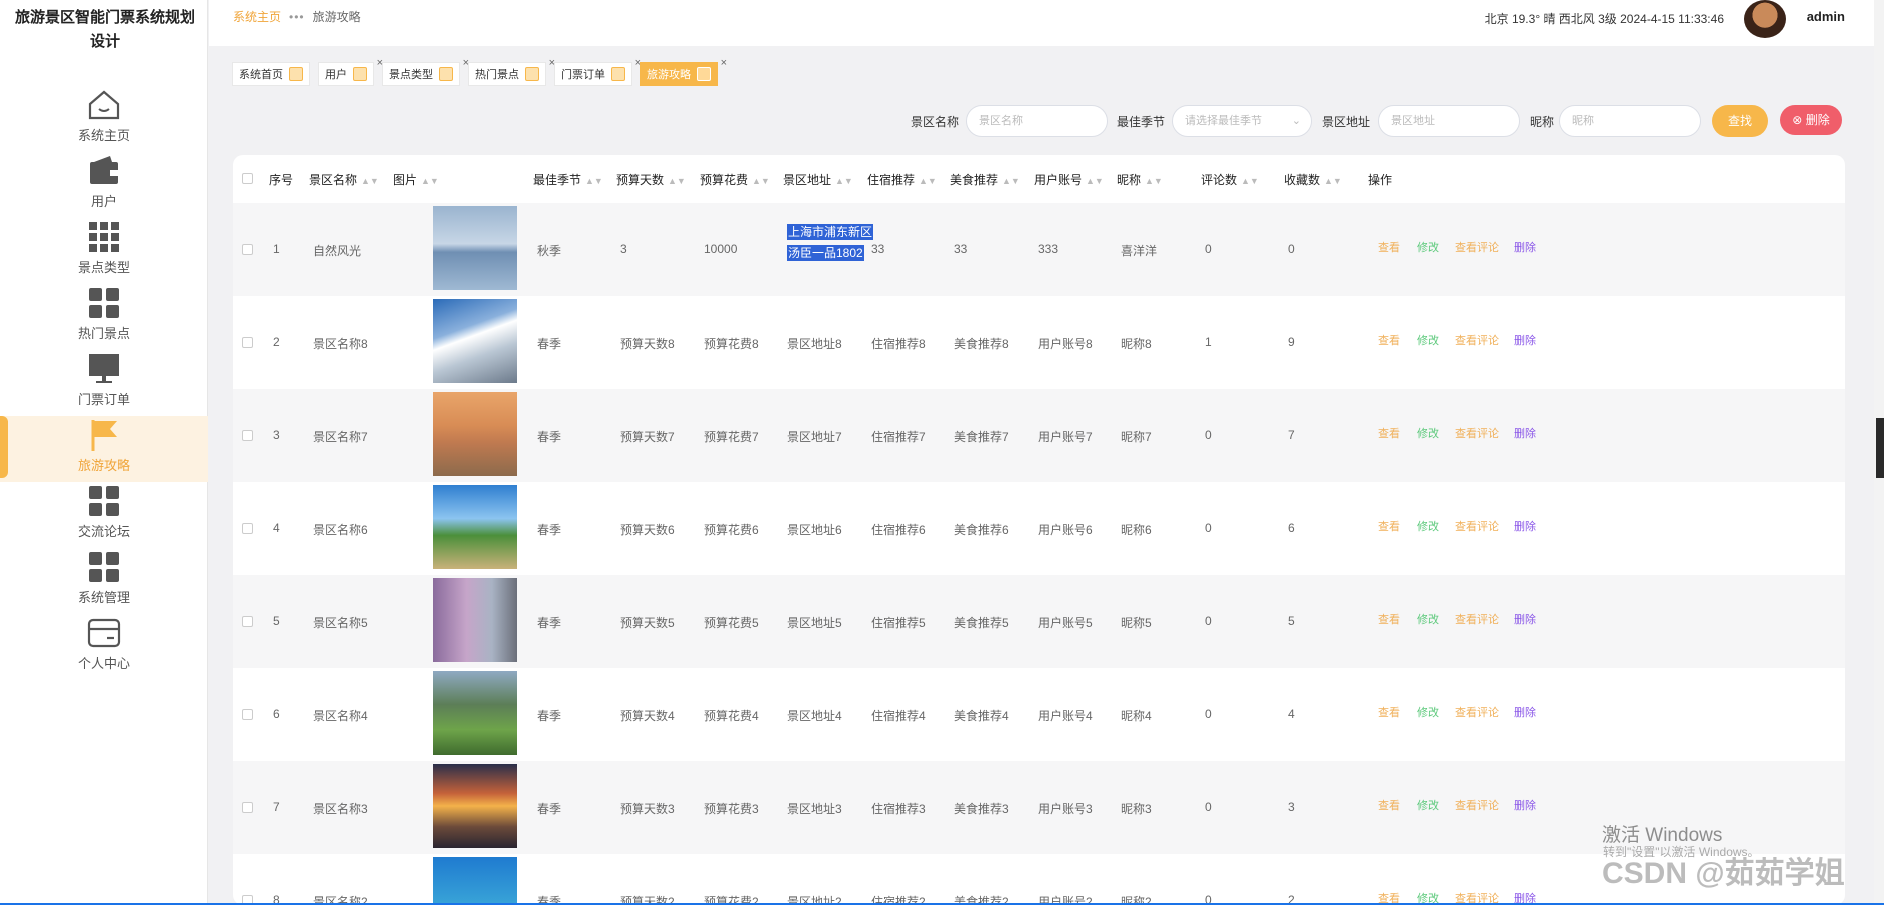 The image size is (1884, 905). What do you see at coordinates (511, 71) in the screenshot?
I see `tab-tag-3: 热门景点 ×` at bounding box center [511, 71].